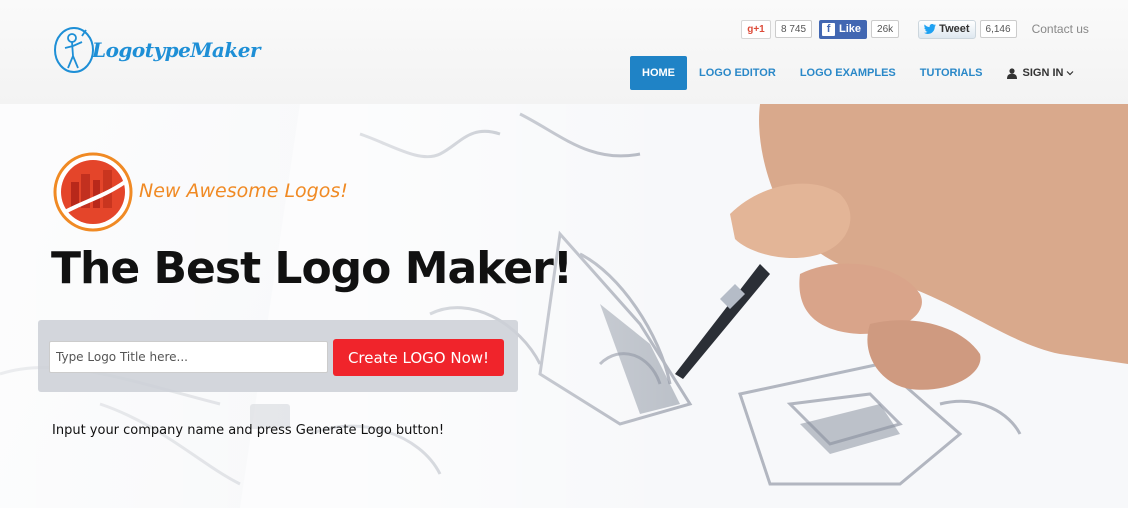 This screenshot has height=508, width=1128. What do you see at coordinates (759, 29) in the screenshot?
I see `gplus-label: +1` at bounding box center [759, 29].